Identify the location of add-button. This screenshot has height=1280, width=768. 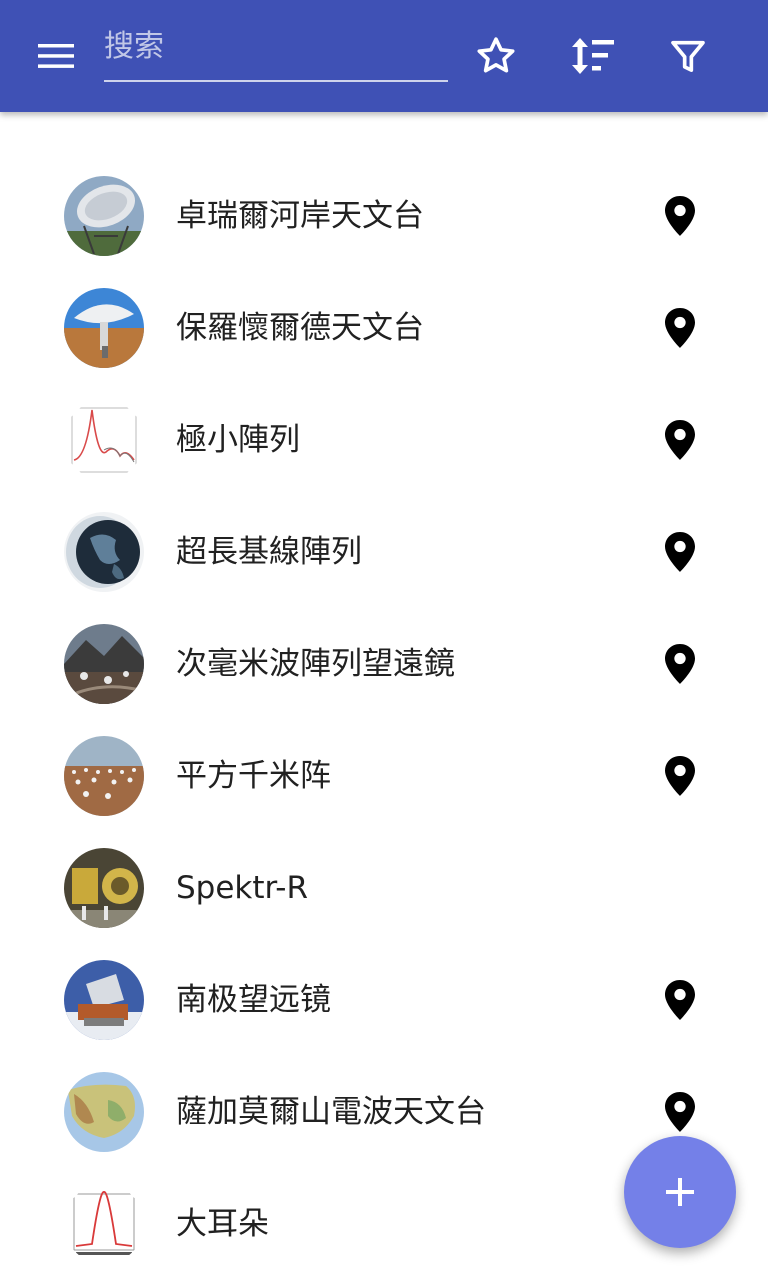
(680, 1192).